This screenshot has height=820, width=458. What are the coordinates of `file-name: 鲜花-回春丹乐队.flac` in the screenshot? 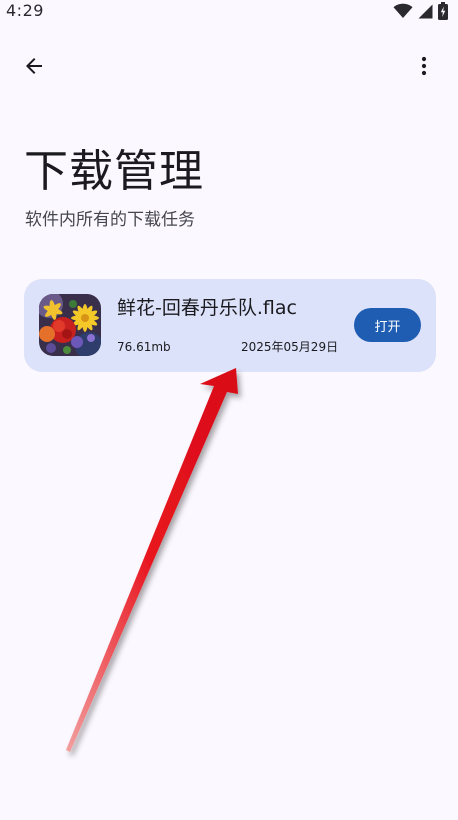 It's located at (207, 308).